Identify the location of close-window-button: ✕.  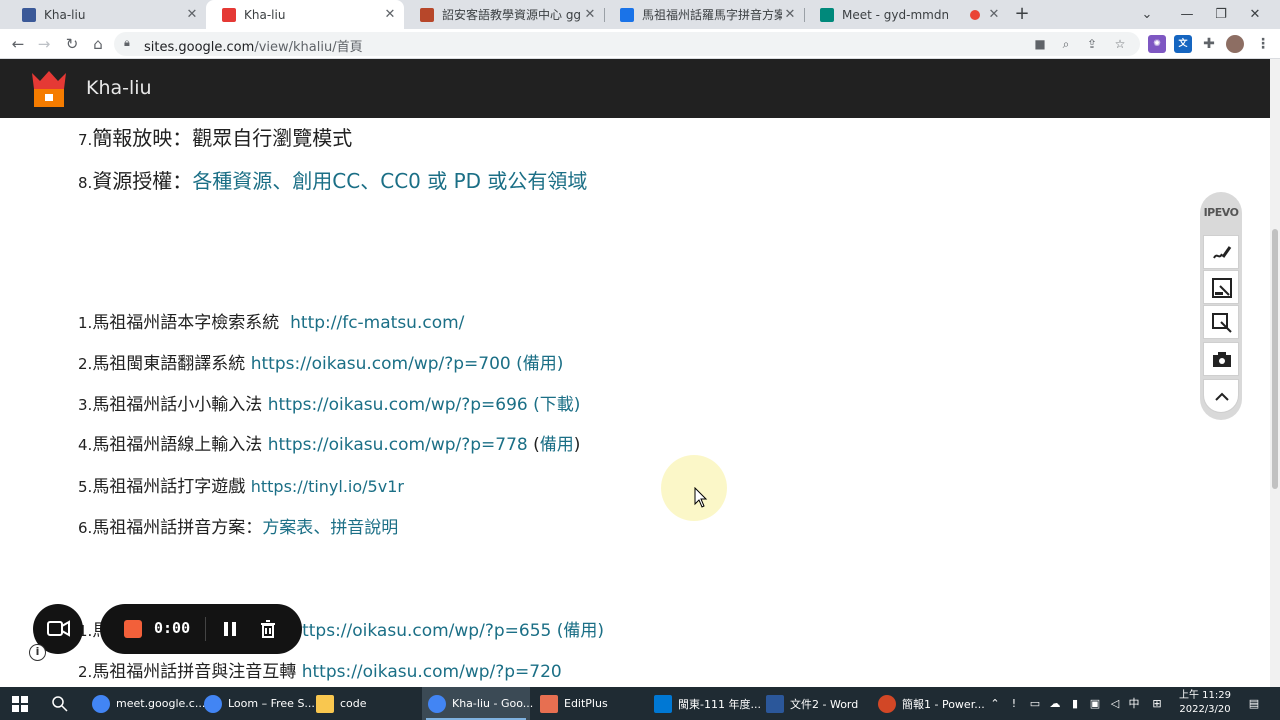
(1255, 14).